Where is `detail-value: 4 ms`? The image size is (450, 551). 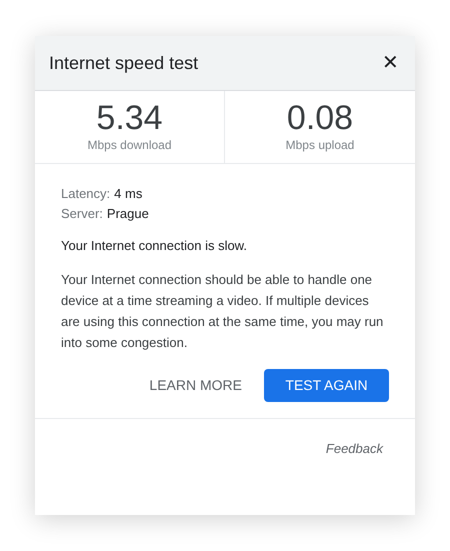
detail-value: 4 ms is located at coordinates (128, 194).